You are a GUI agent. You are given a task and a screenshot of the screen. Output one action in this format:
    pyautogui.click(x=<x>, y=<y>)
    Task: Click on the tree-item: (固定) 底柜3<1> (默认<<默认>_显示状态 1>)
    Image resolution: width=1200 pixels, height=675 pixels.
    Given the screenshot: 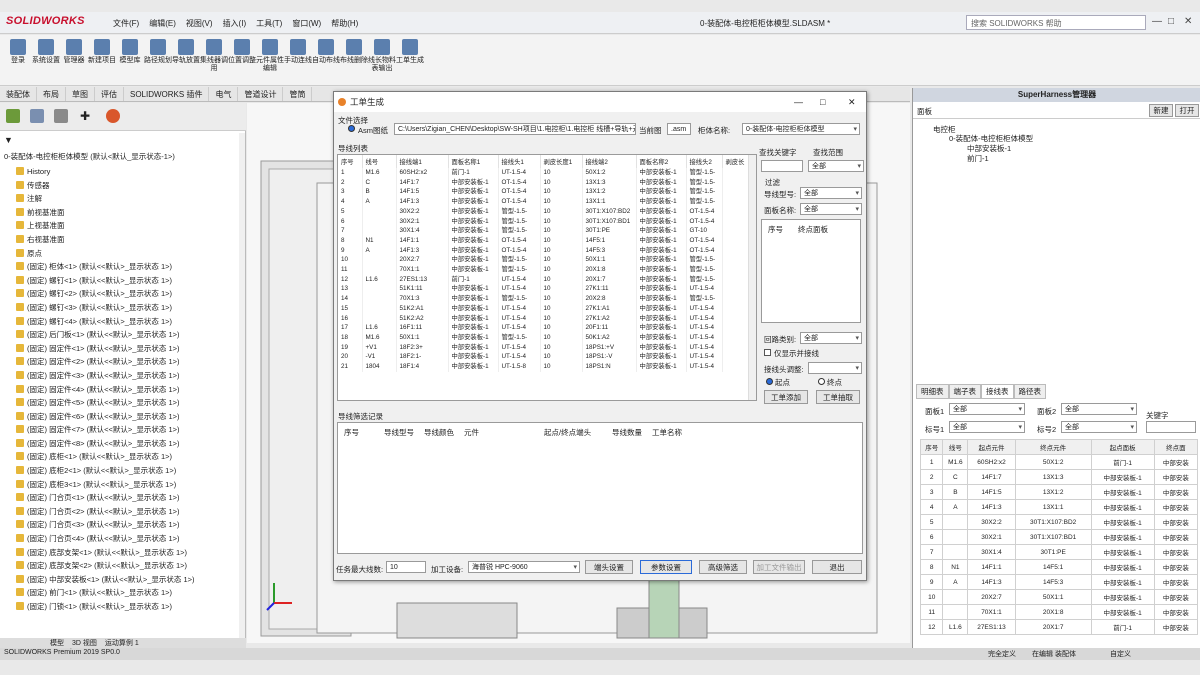 What is the action you would take?
    pyautogui.click(x=120, y=485)
    